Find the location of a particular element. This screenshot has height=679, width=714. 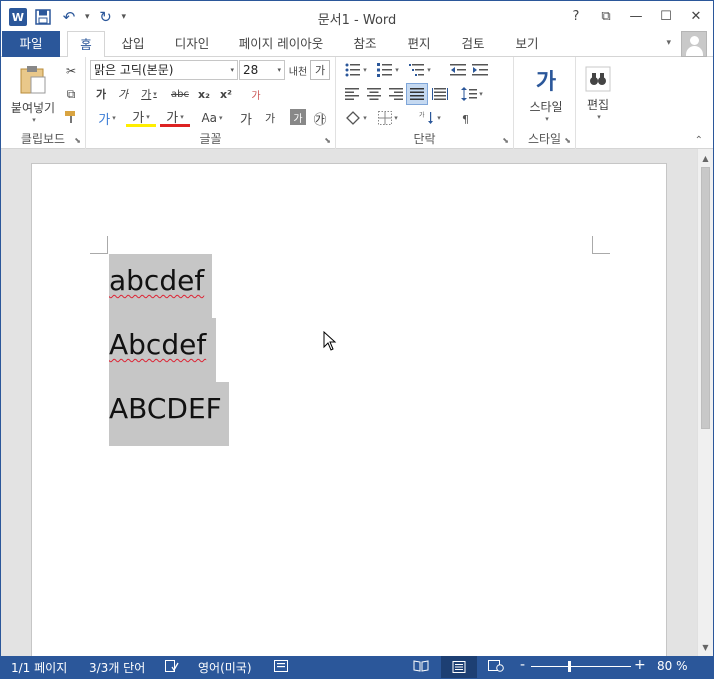

strikethrough-button: abc is located at coordinates (180, 94).